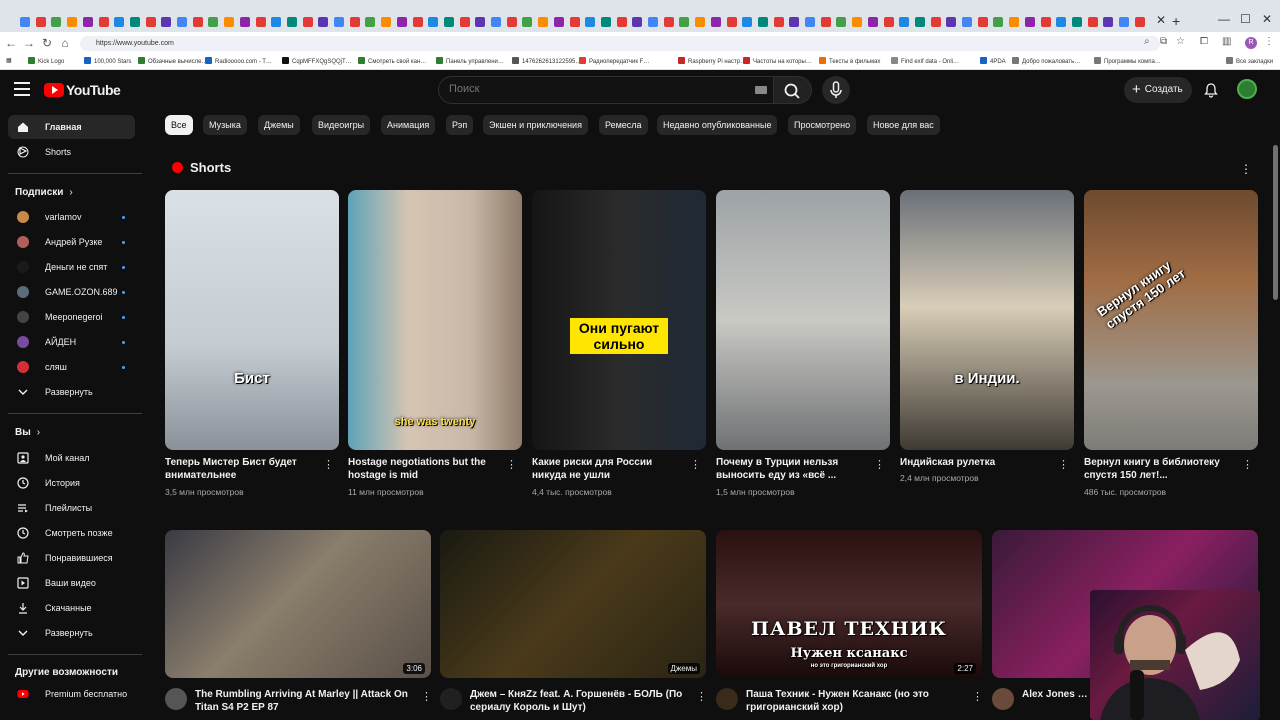  I want to click on star-icon: ☆, so click(1180, 41).